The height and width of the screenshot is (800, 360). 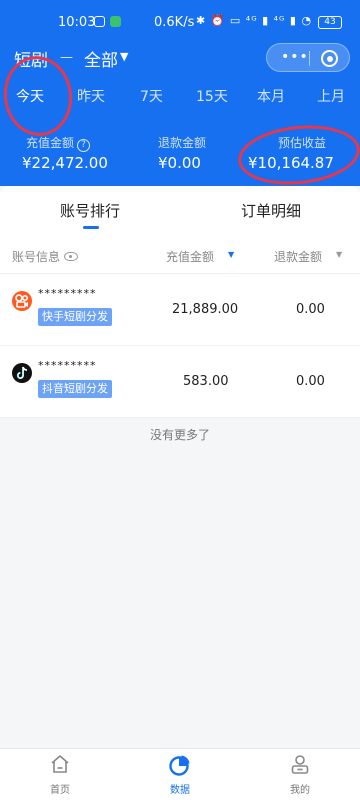 I want to click on network-speed: 0.6K/s, so click(x=174, y=22).